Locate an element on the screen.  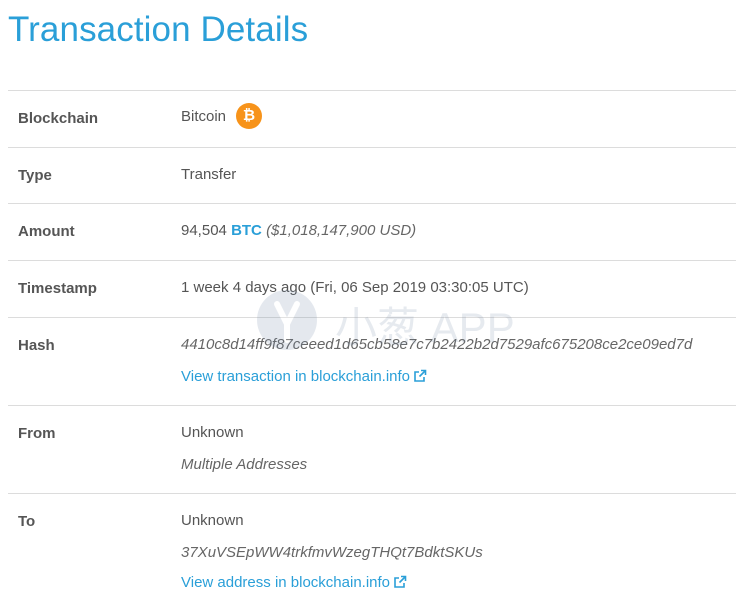
row-from: From Unknown Multiple Addresses is located at coordinates (372, 450).